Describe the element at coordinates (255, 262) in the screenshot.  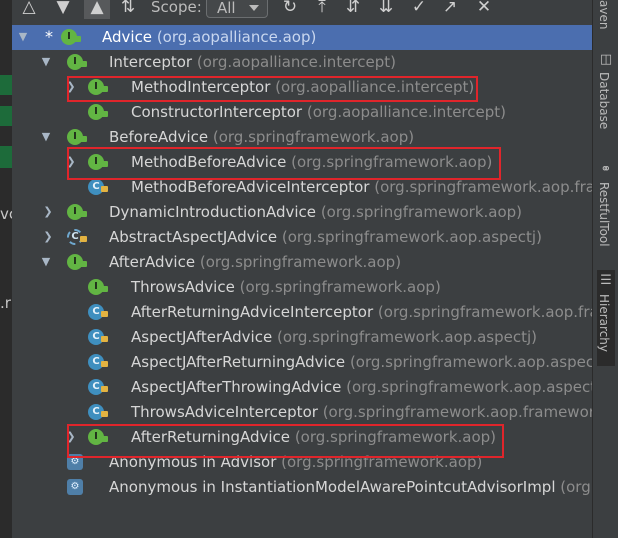
I see `tree-row-label: AfterAdvice (org.springframework.aop)` at that location.